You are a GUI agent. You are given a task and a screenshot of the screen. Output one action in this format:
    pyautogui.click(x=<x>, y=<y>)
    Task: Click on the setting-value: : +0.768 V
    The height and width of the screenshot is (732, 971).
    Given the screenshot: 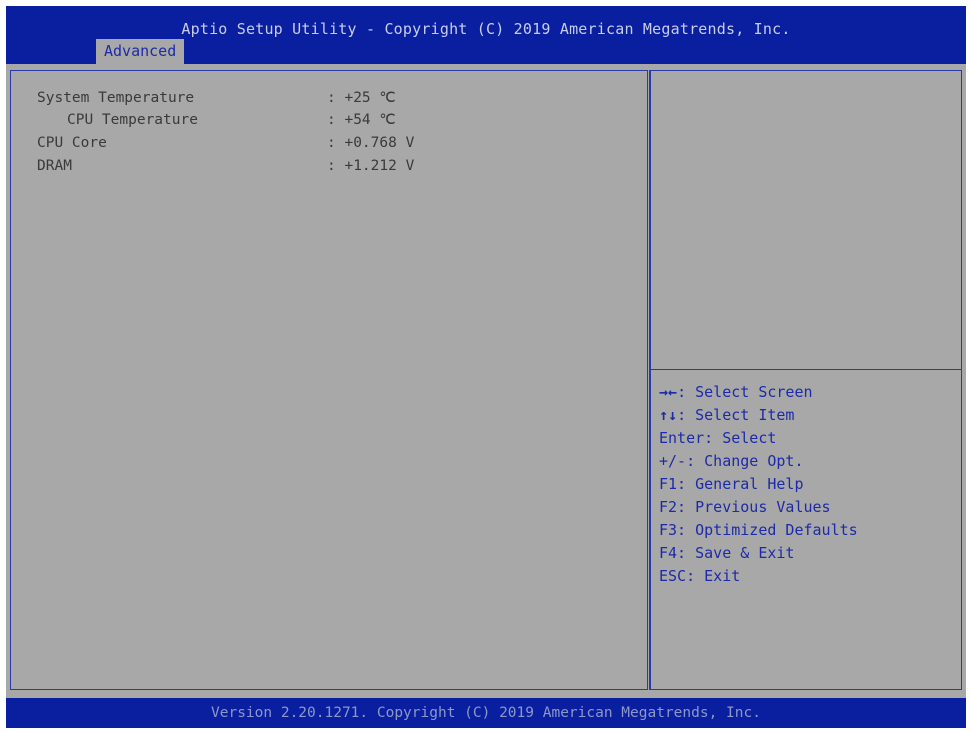 What is the action you would take?
    pyautogui.click(x=371, y=143)
    